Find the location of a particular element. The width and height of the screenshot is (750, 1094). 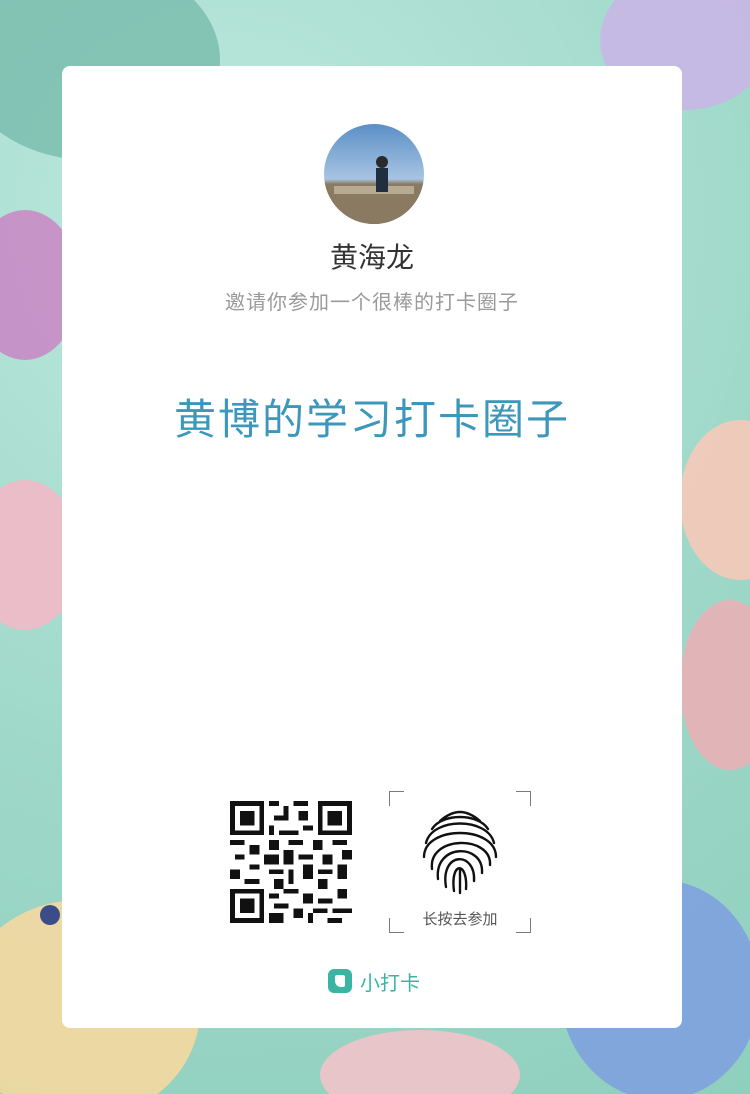

user-name: 黄海龙 is located at coordinates (371, 257).